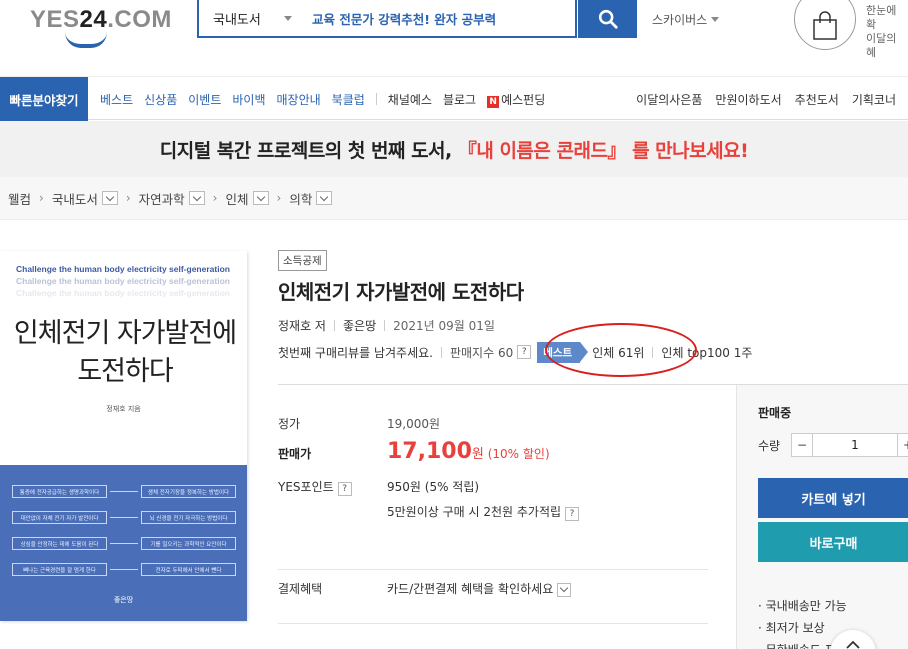  I want to click on yes-point-label-wrap: YES포인트?, so click(328, 487).